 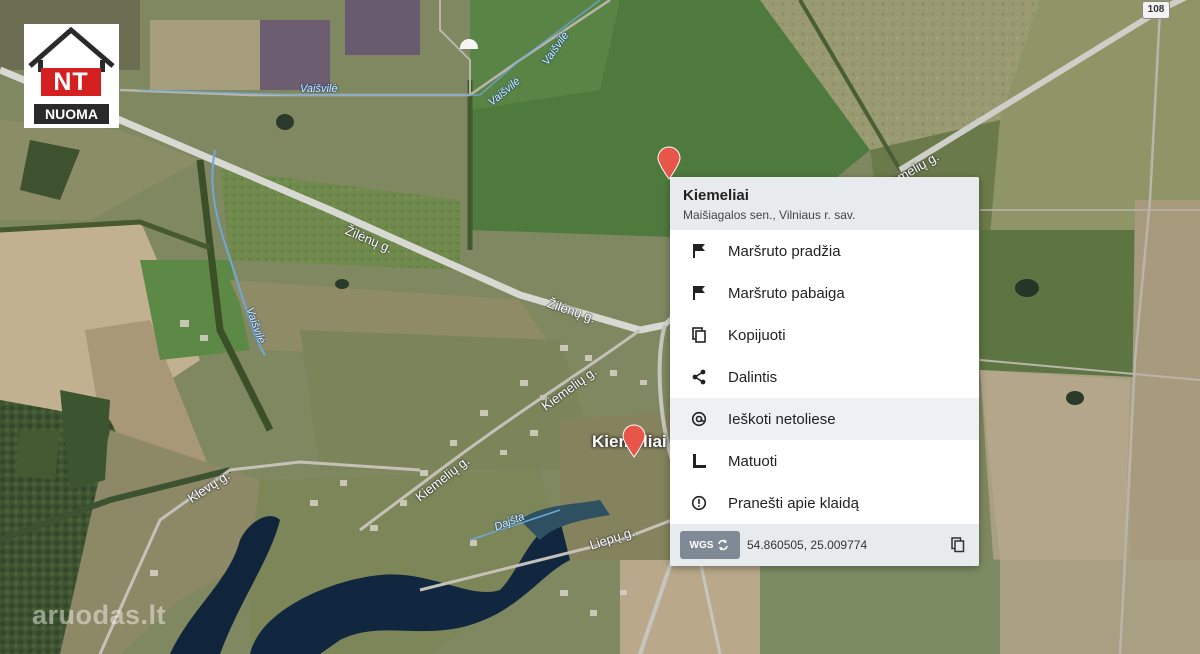 I want to click on menu-item-route-start: Maršruto pradžia, so click(x=824, y=251).